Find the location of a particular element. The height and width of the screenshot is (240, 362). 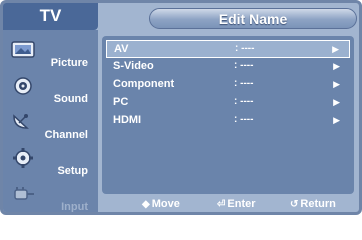

sidebar-item-label: Input is located at coordinates (74, 207).